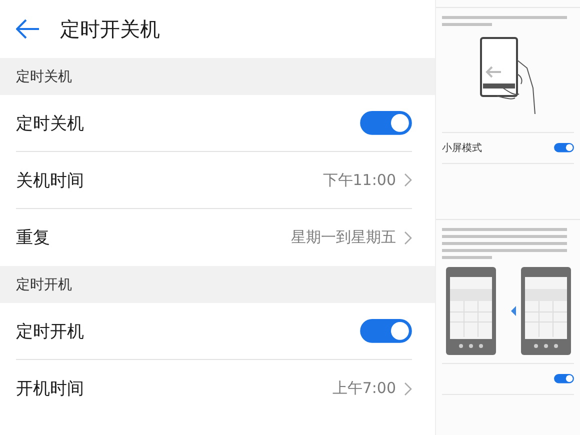 This screenshot has width=580, height=435. What do you see at coordinates (217, 284) in the screenshot?
I see `section-header: 定时开机` at bounding box center [217, 284].